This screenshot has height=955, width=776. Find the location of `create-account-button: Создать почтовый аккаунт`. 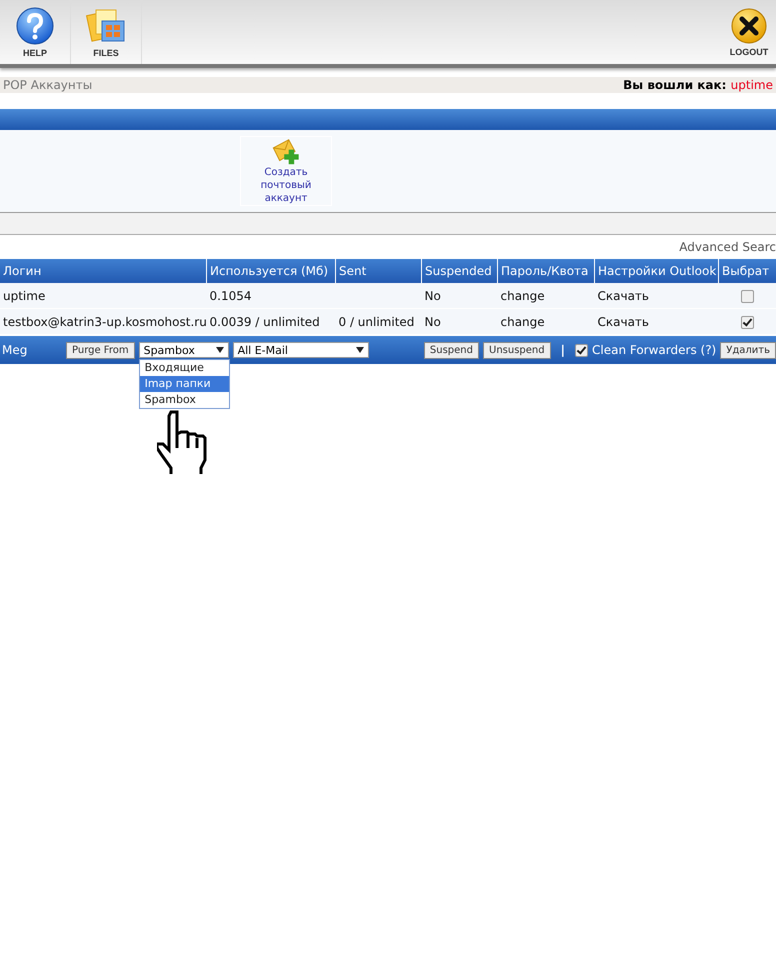

create-account-button: Создать почтовый аккаунт is located at coordinates (286, 171).